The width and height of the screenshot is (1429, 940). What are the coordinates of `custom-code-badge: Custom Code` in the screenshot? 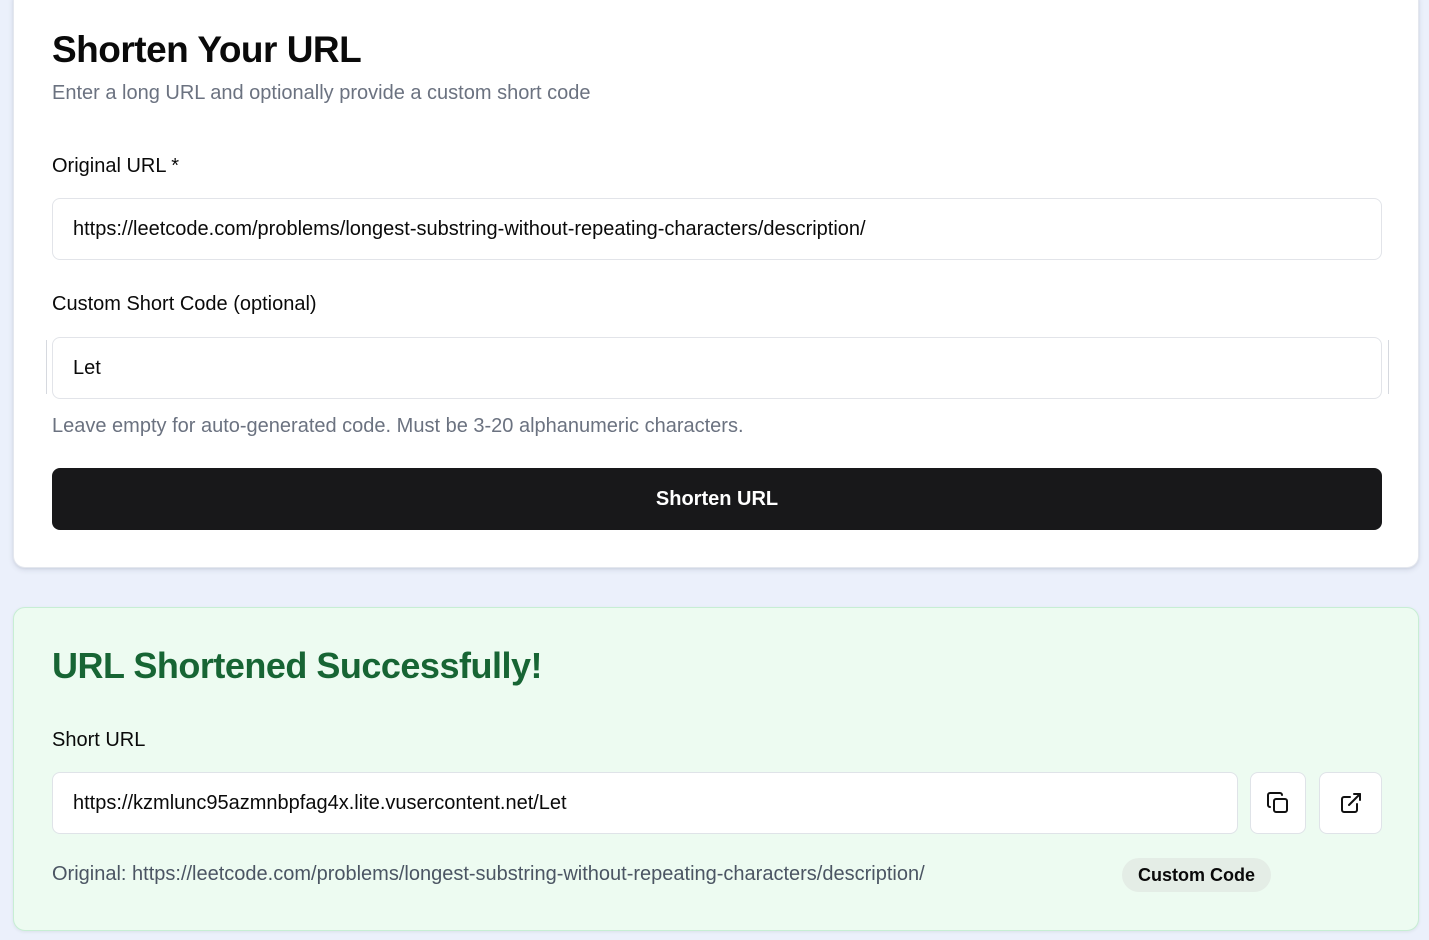 It's located at (1196, 875).